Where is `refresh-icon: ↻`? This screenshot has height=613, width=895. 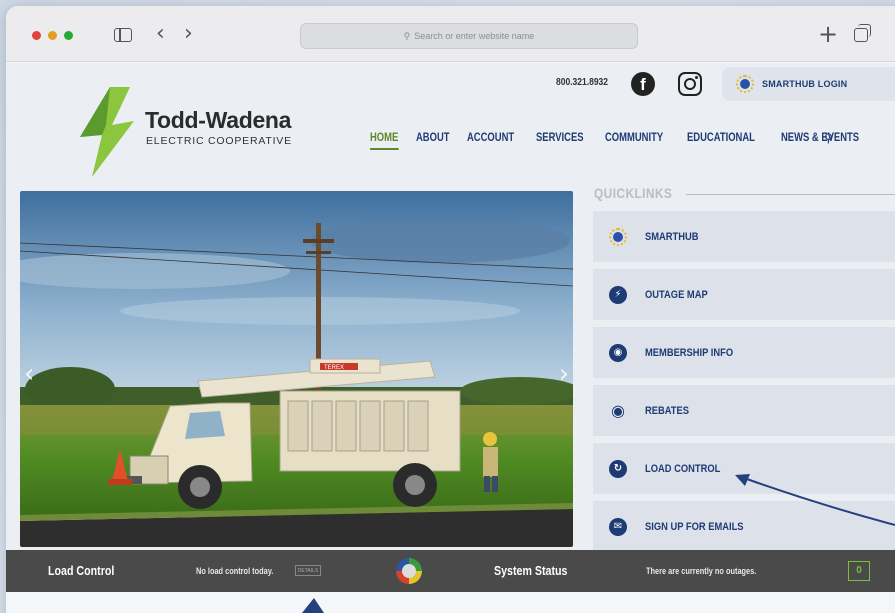
refresh-icon: ↻ is located at coordinates (618, 468).